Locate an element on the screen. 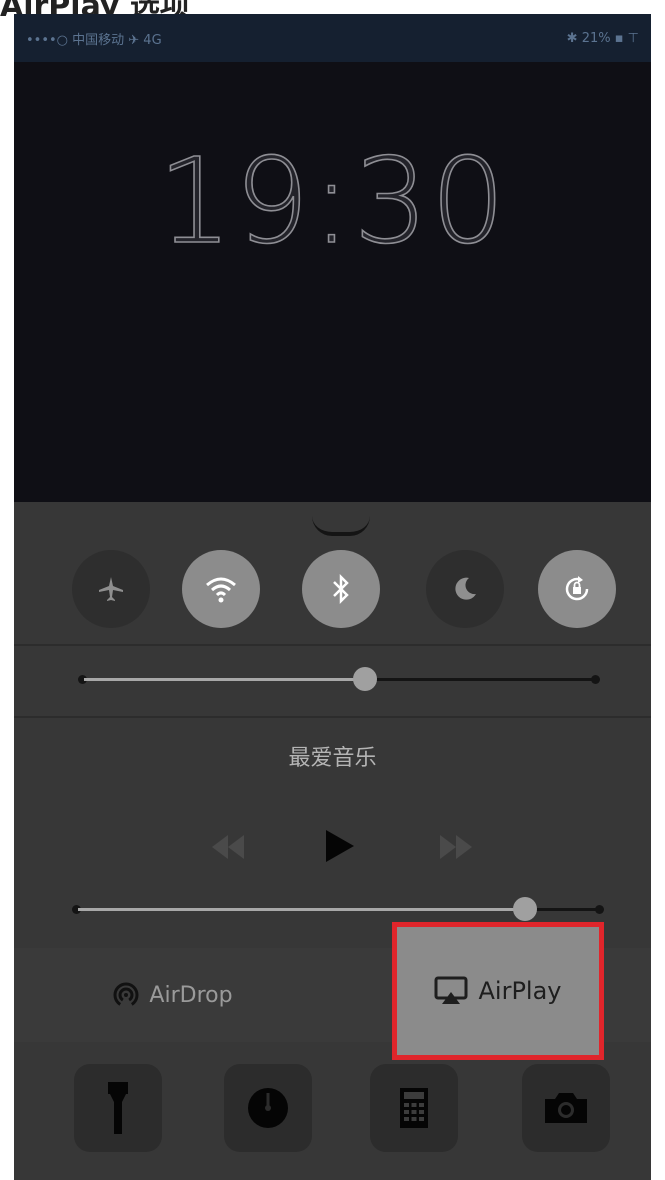 This screenshot has height=1180, width=665. airplane-icon is located at coordinates (111, 589).